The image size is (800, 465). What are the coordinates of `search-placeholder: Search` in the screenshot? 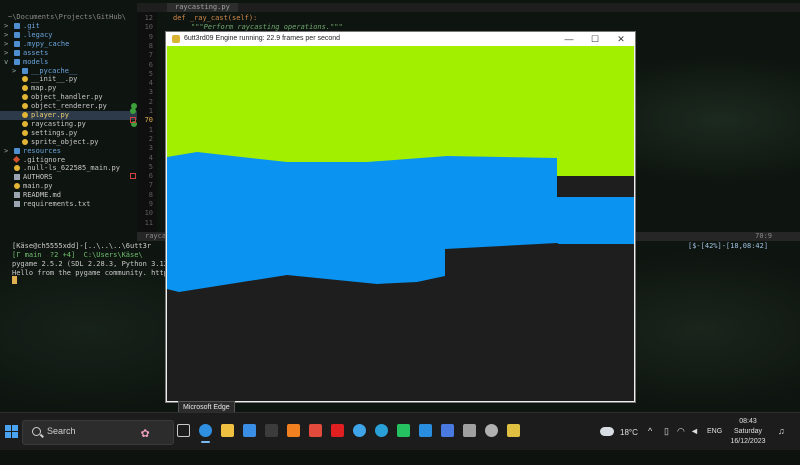 It's located at (61, 431).